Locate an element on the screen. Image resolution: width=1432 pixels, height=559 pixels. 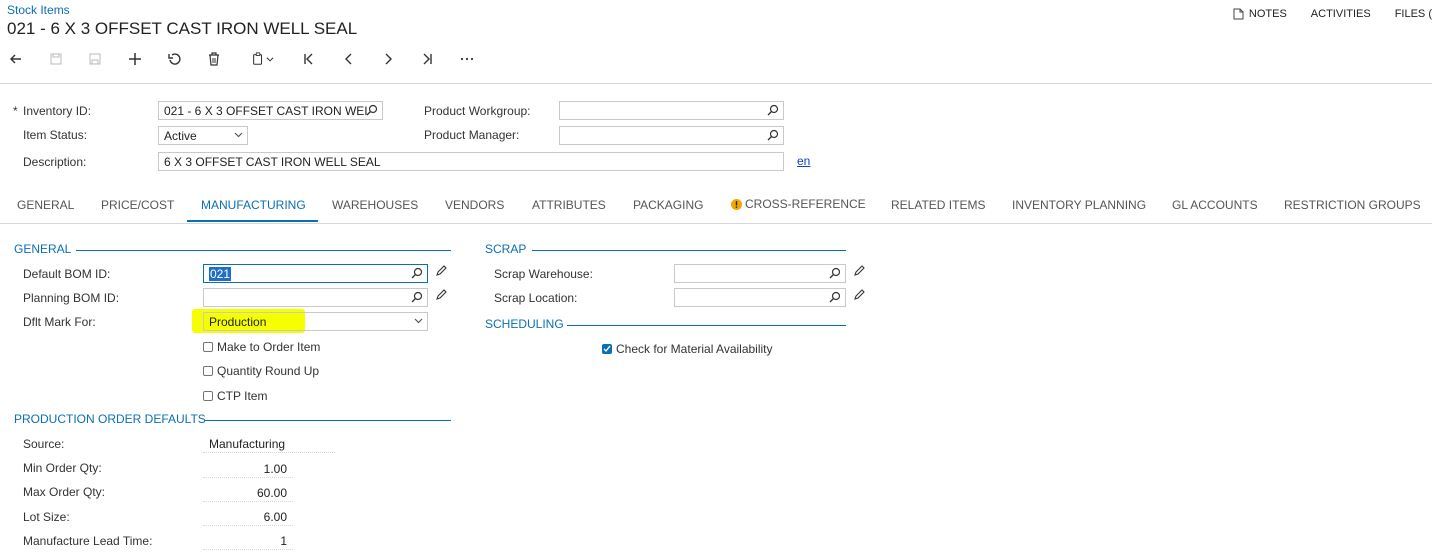
delete-icon is located at coordinates (214, 59).